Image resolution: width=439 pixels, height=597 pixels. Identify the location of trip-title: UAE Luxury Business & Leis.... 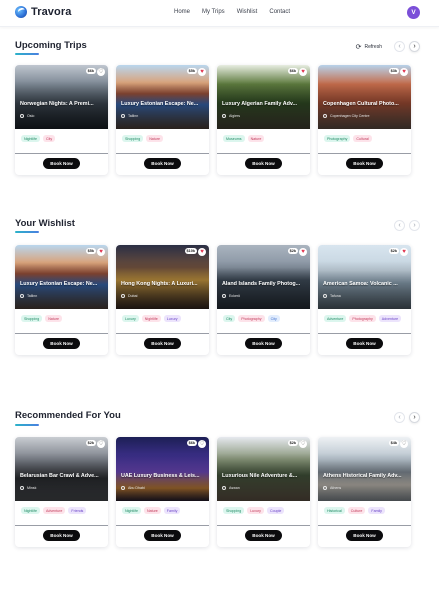
(160, 476).